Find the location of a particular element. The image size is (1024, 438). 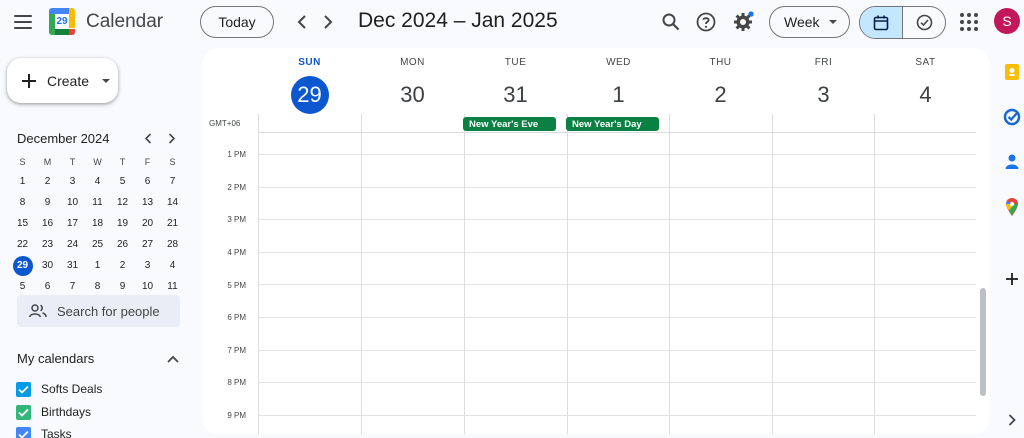

day-header-fri: FRI 3 is located at coordinates (823, 81).